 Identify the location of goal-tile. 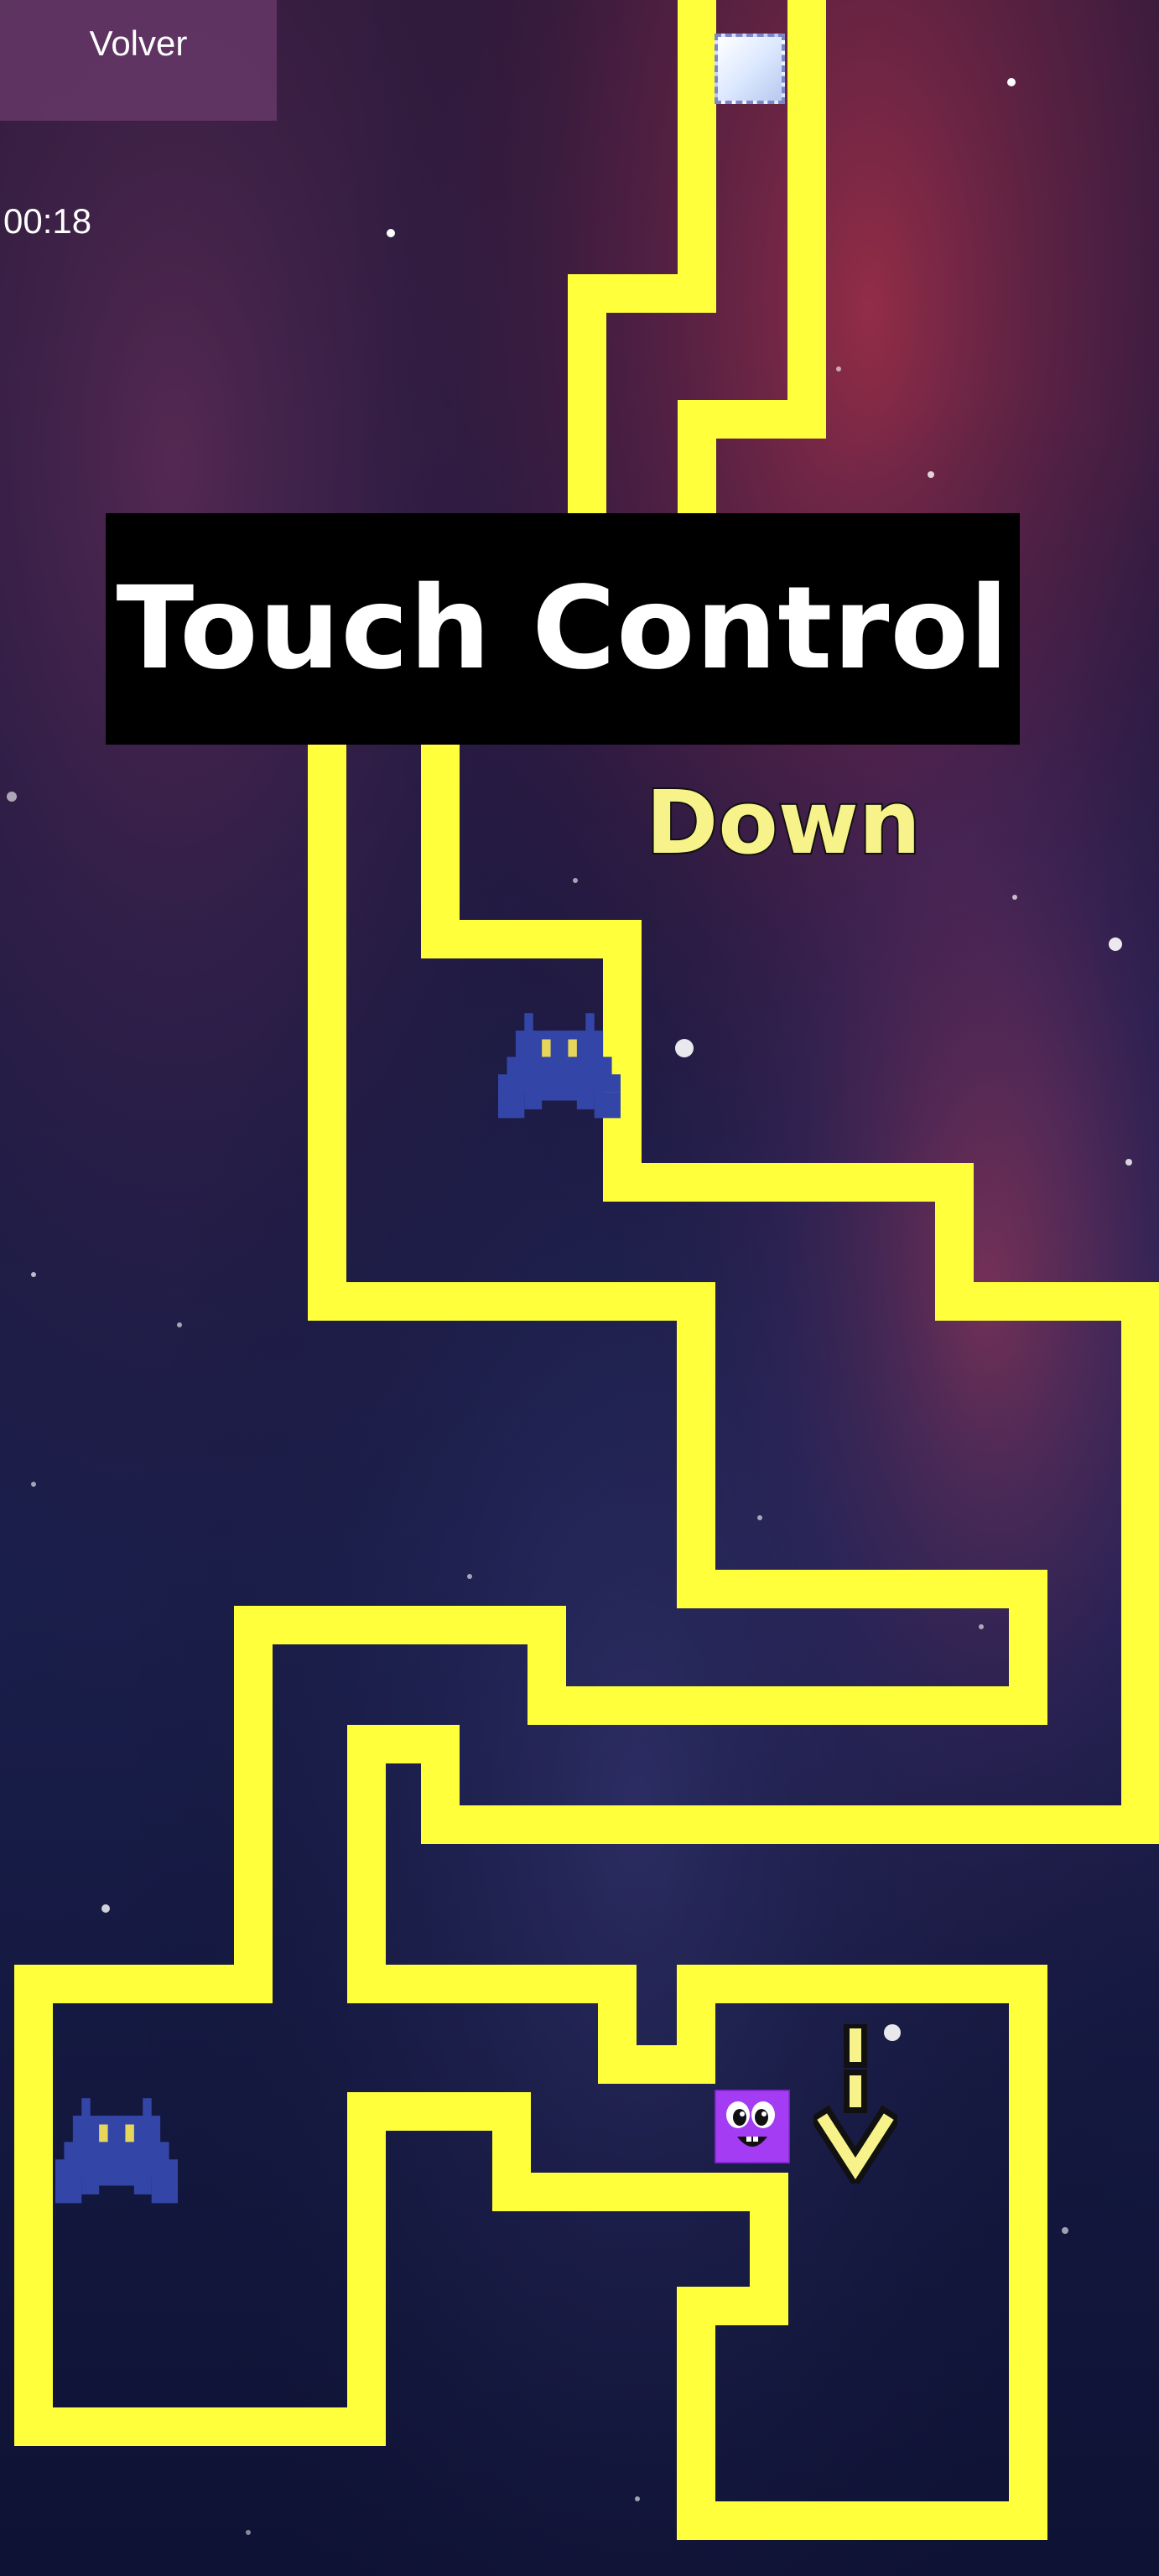
(750, 69).